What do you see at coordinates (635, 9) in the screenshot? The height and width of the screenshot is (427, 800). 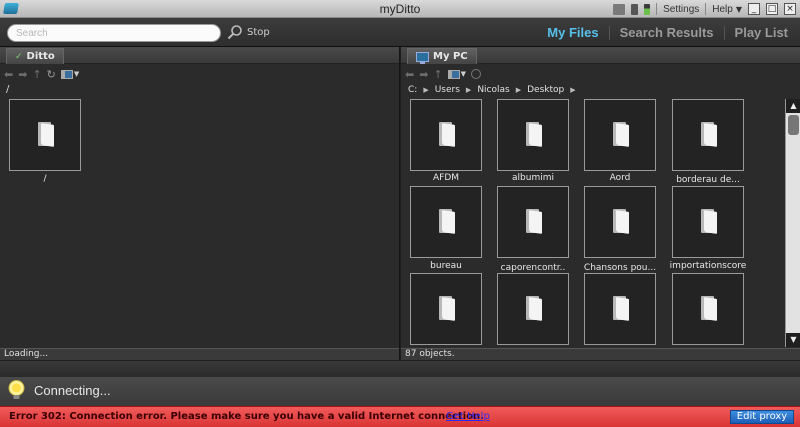 I see `phone-icon` at bounding box center [635, 9].